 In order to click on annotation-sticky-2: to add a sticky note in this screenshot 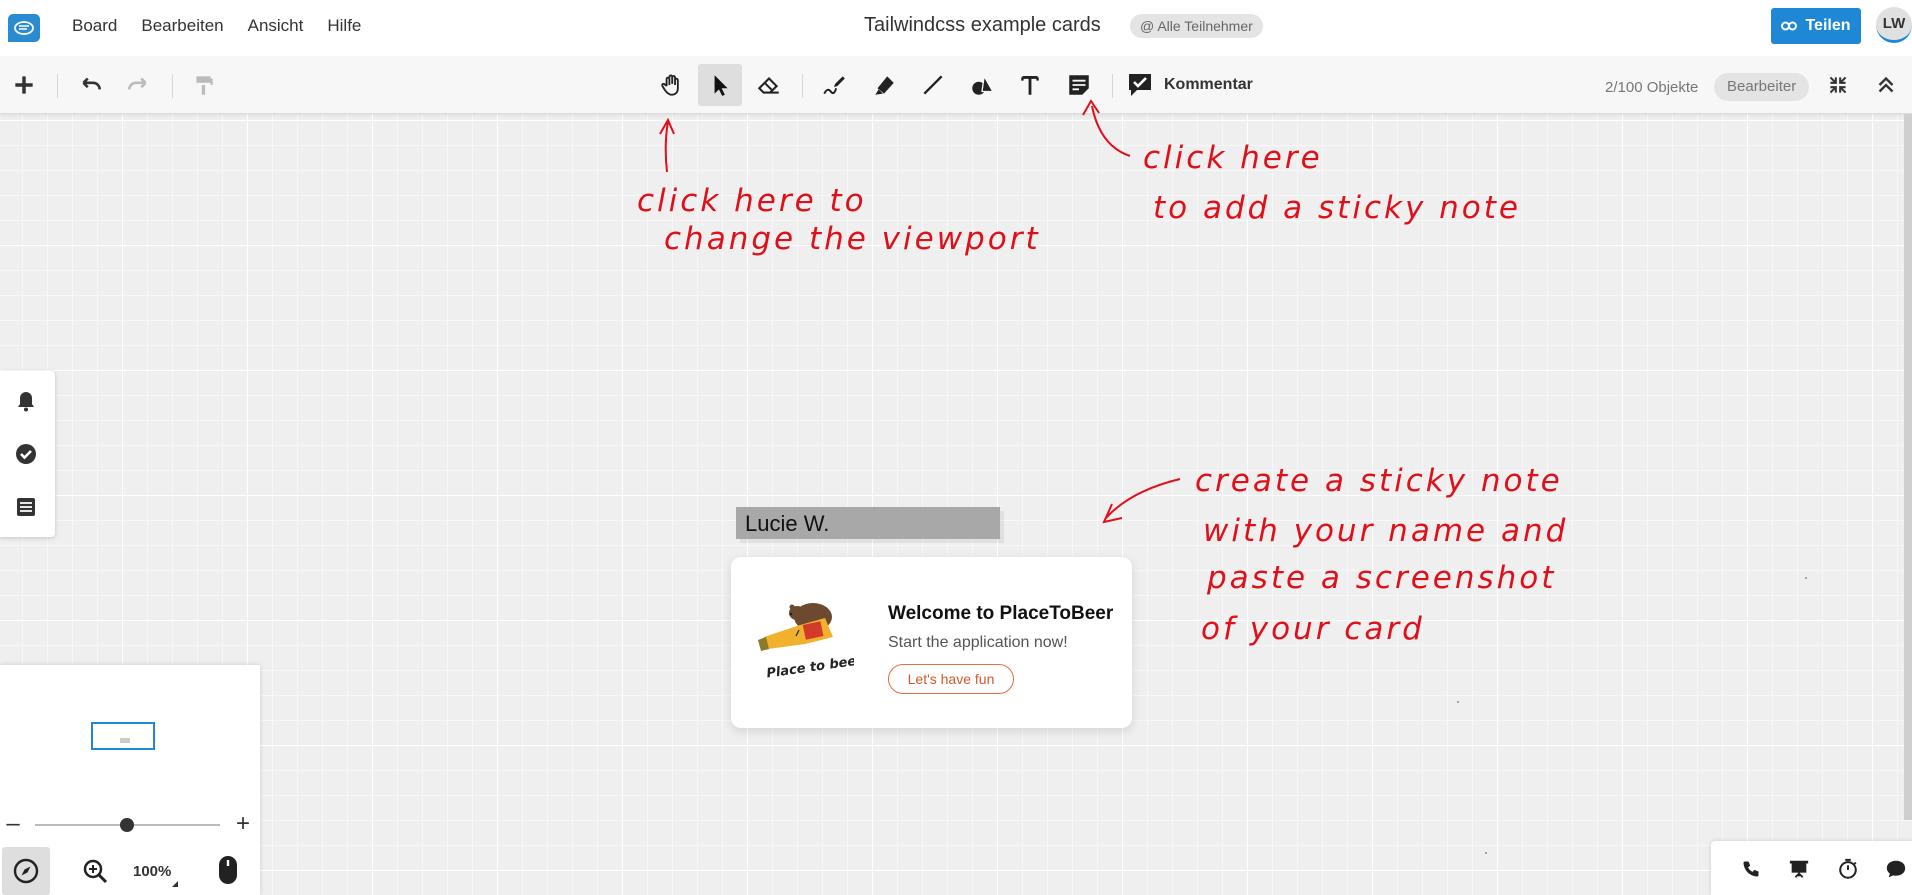, I will do `click(1337, 208)`.